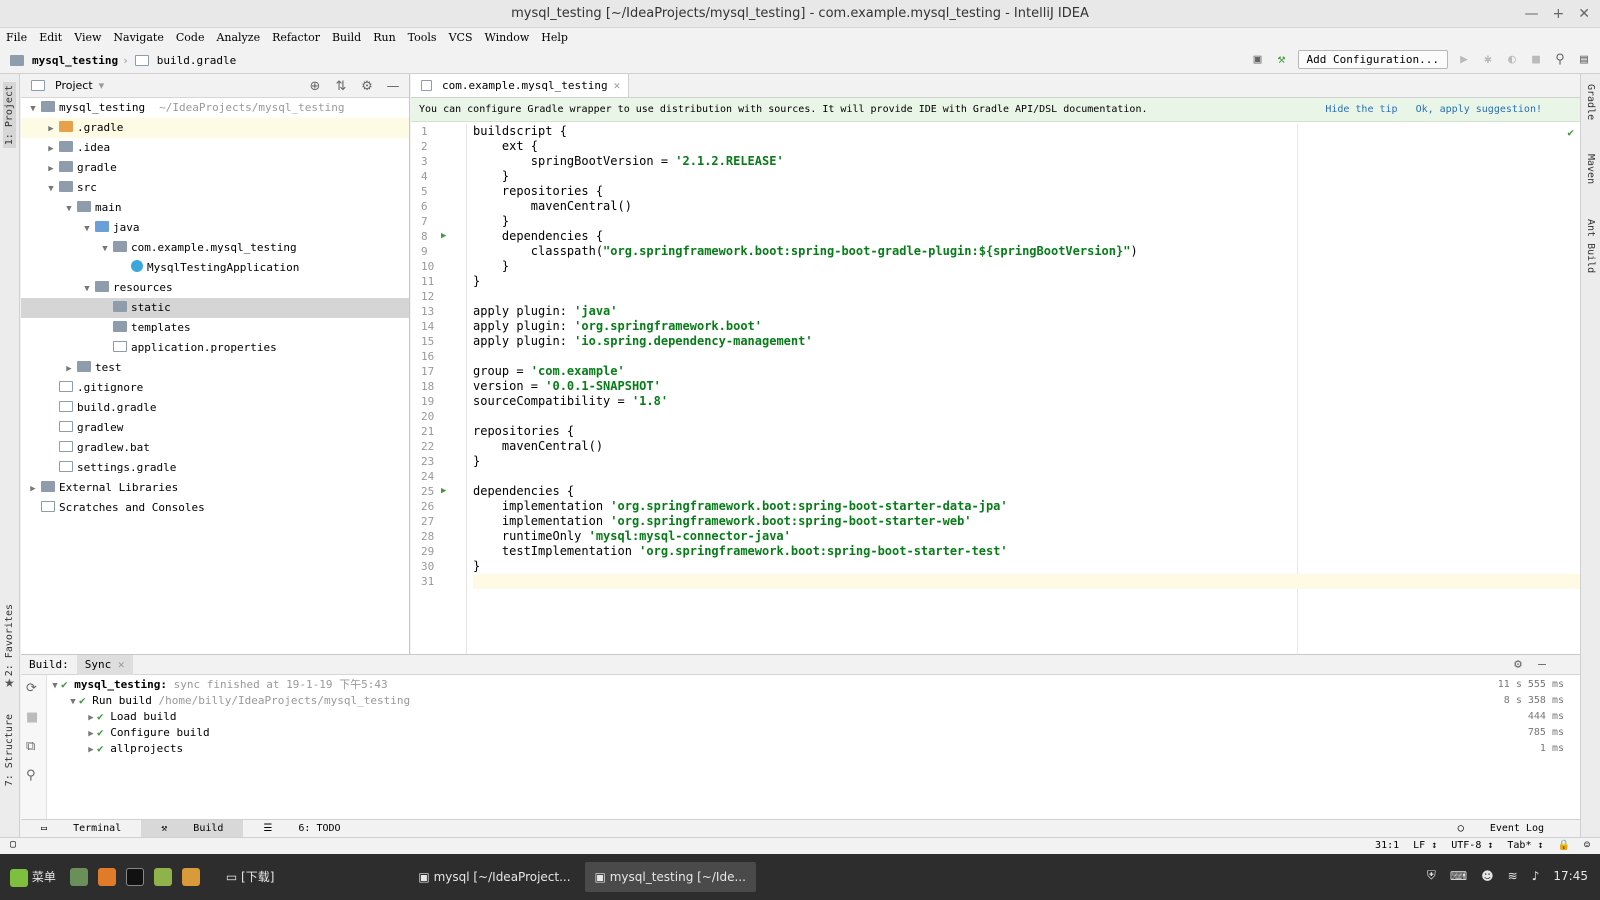 Image resolution: width=1600 pixels, height=900 pixels. What do you see at coordinates (1525, 845) in the screenshot?
I see `indent-setting: Tab* ↕` at bounding box center [1525, 845].